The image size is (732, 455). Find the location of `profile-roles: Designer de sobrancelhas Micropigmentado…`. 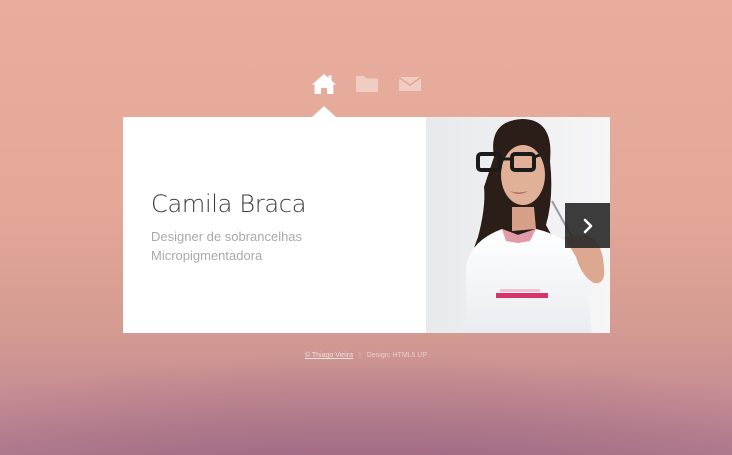

profile-roles: Designer de sobrancelhas Micropigmentado… is located at coordinates (281, 246).